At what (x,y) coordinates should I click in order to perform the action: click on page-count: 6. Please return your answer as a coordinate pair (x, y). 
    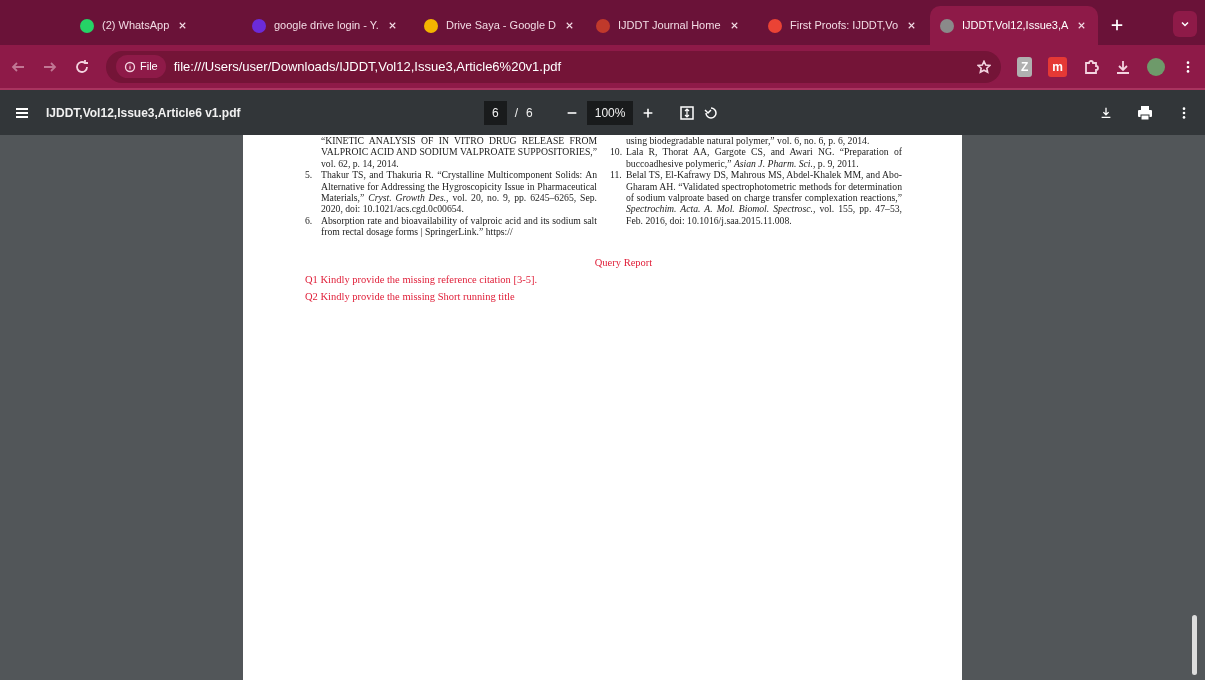
    Looking at the image, I should click on (529, 113).